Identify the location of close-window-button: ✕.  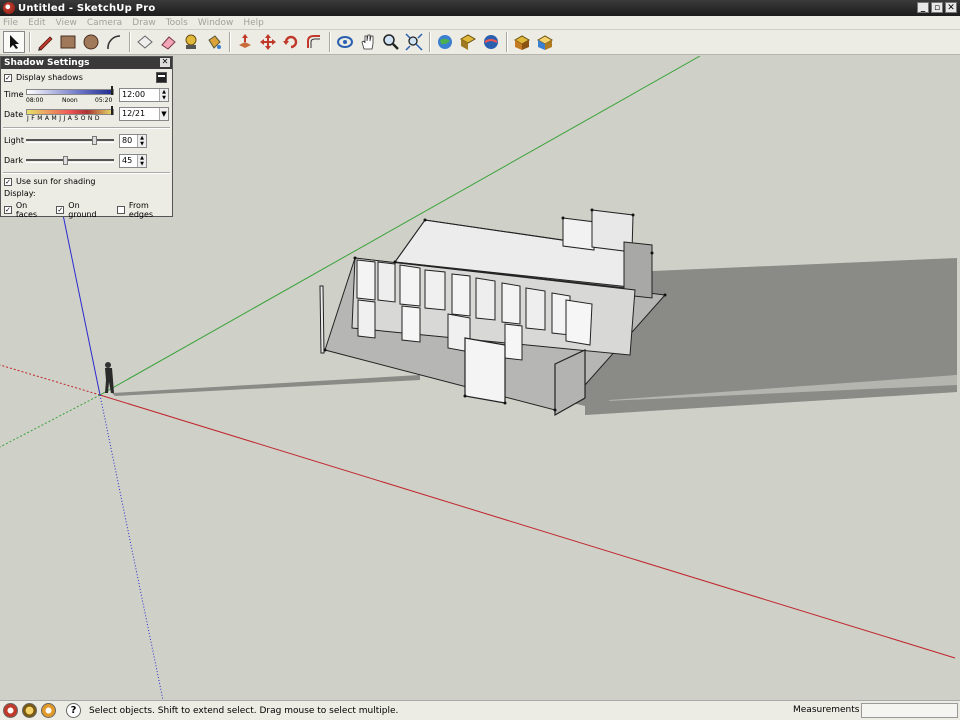
(951, 7).